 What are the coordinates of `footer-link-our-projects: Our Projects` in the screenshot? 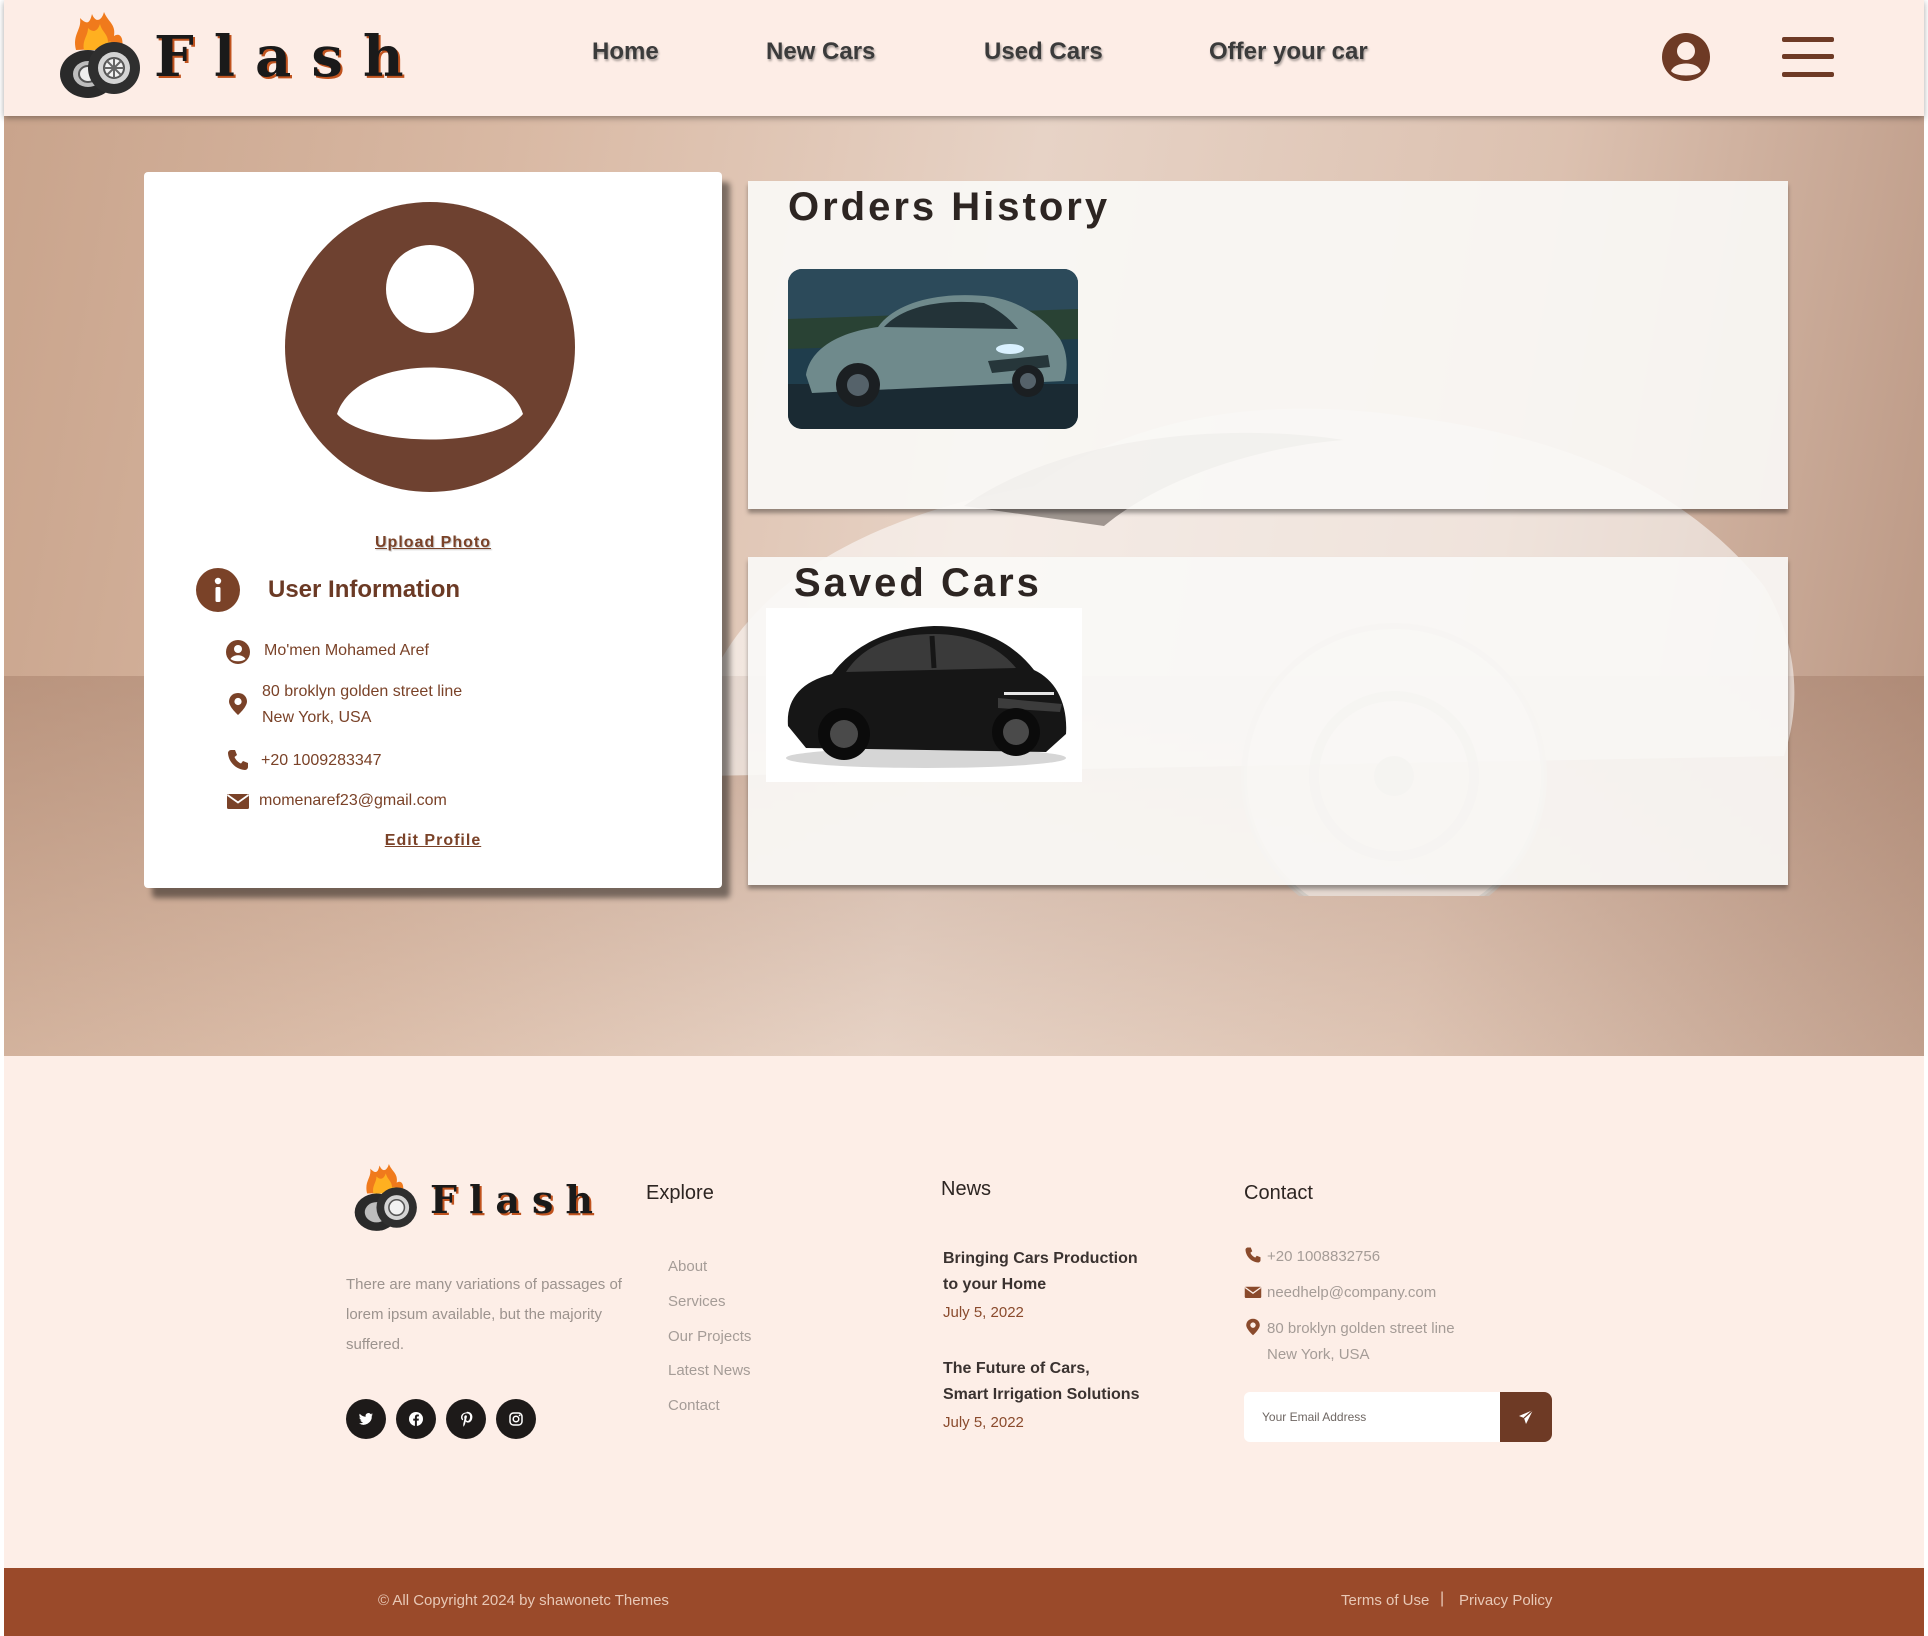 It's located at (709, 1336).